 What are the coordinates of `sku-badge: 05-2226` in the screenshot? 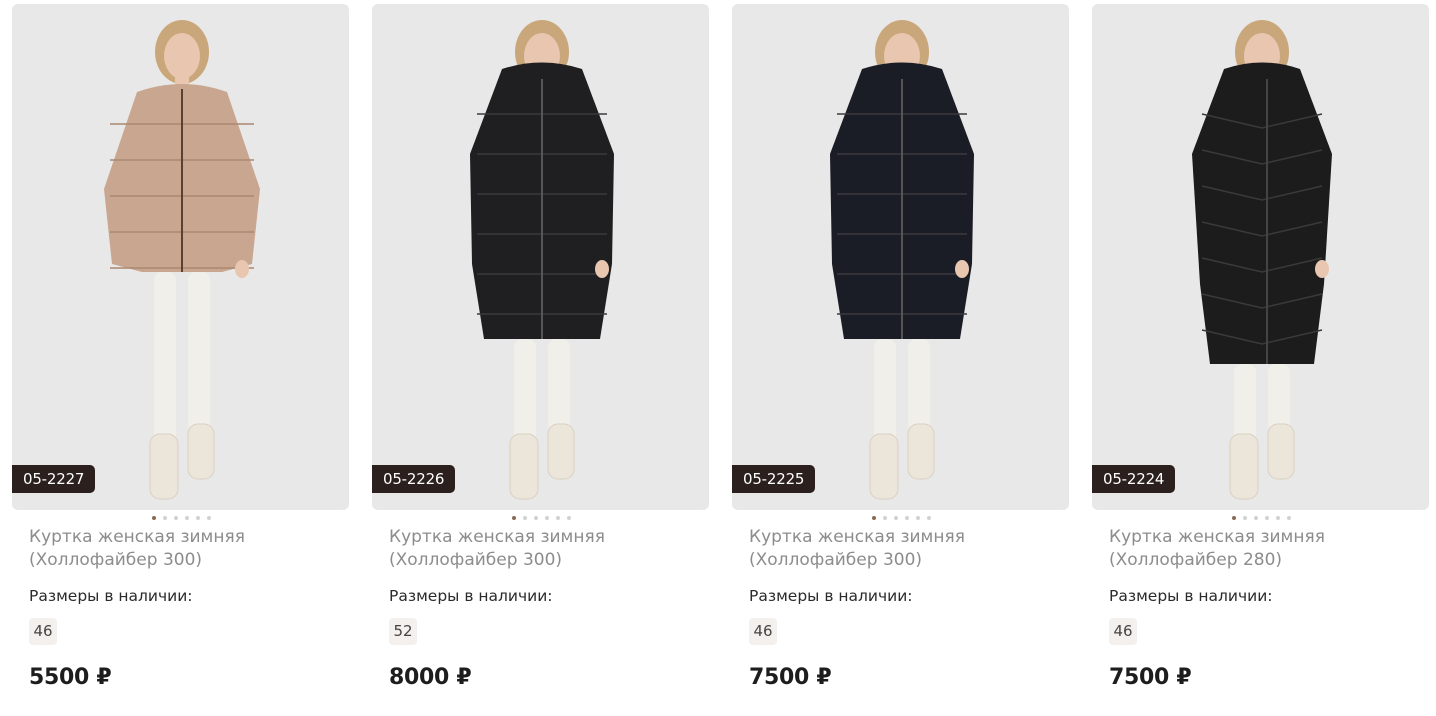 It's located at (414, 479).